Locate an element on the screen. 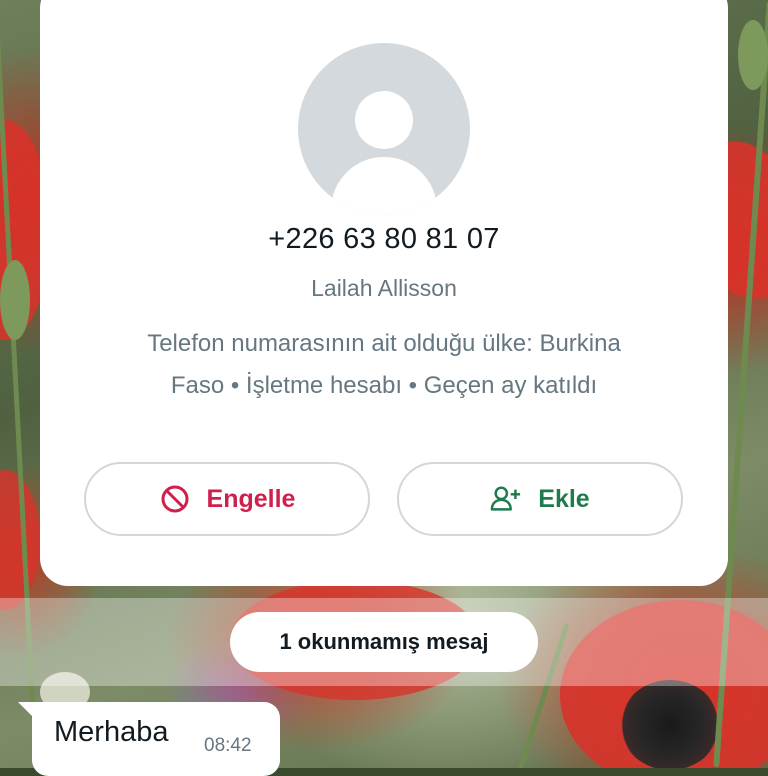 The image size is (768, 776). add-button-label: Ekle is located at coordinates (564, 498).